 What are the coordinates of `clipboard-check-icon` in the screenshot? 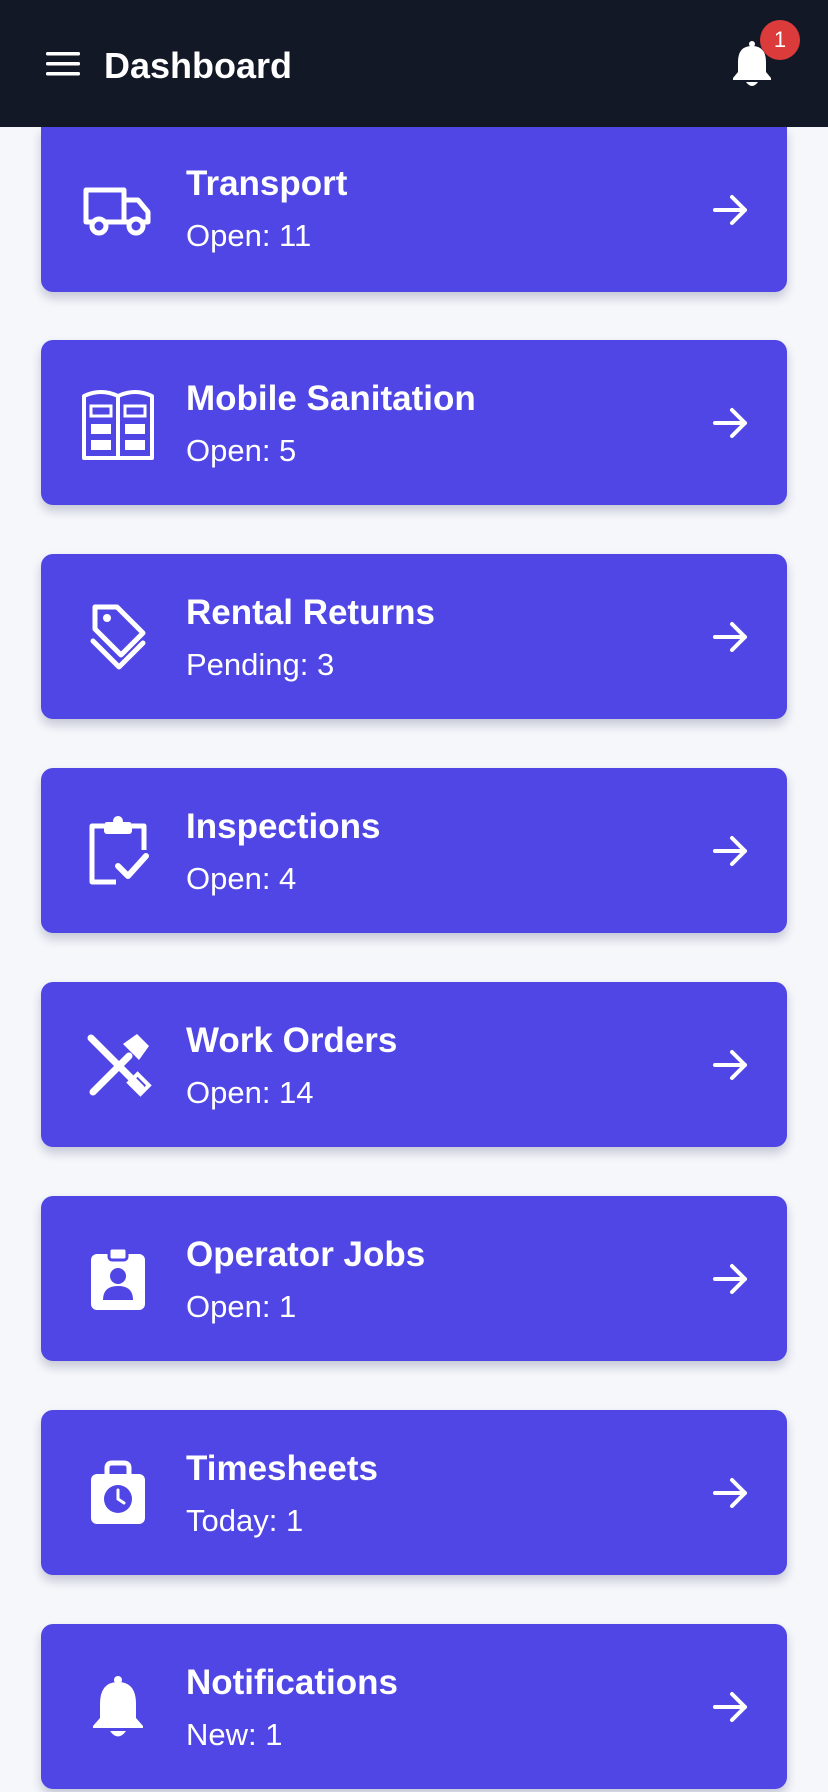 It's located at (118, 851).